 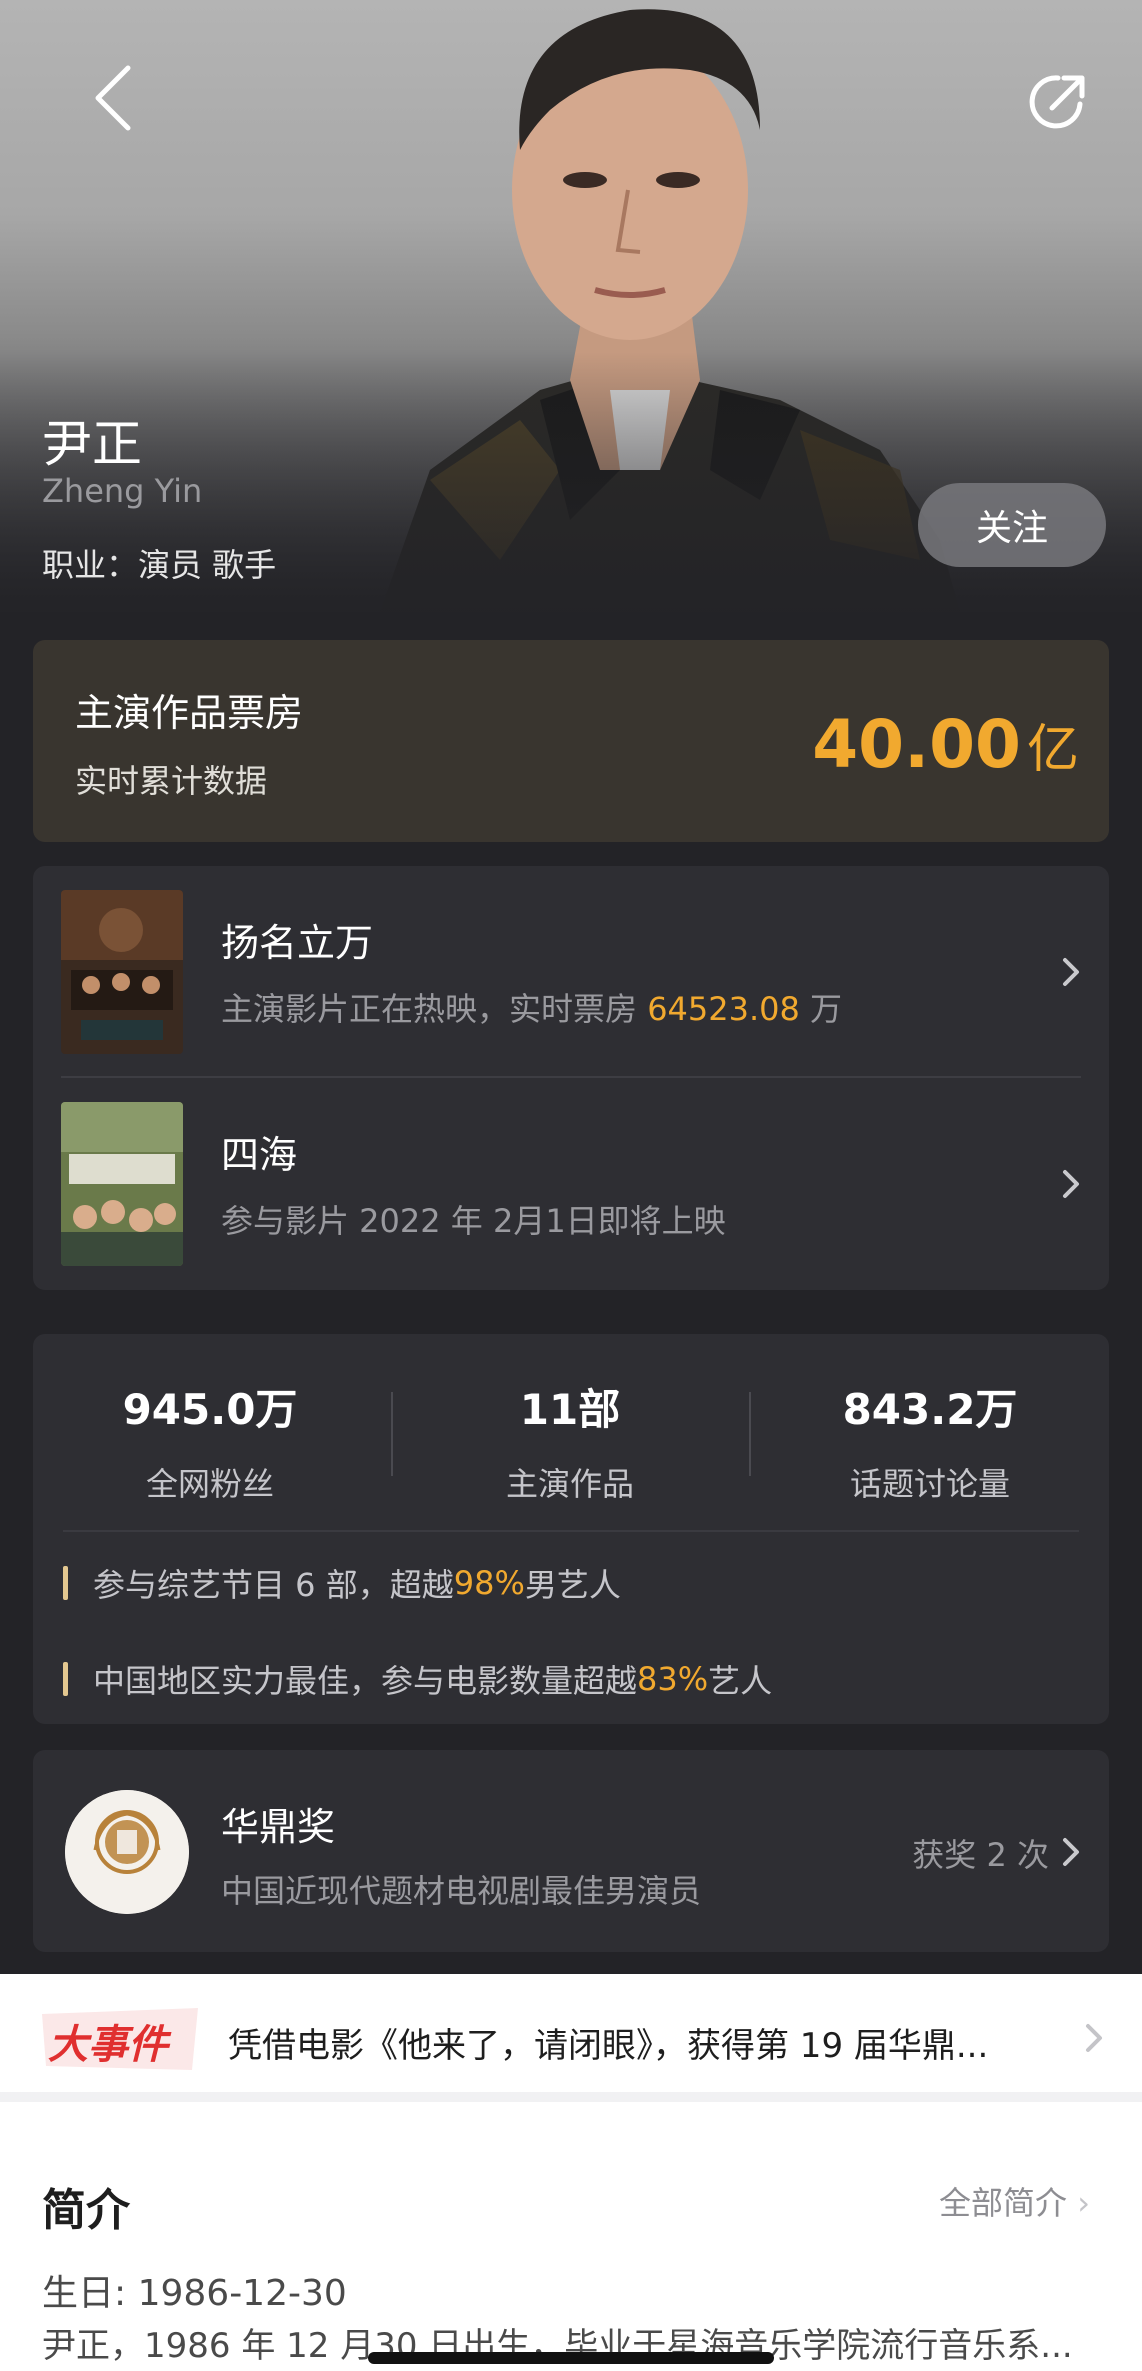 What do you see at coordinates (209, 1484) in the screenshot?
I see `stat-label: 全网粉丝` at bounding box center [209, 1484].